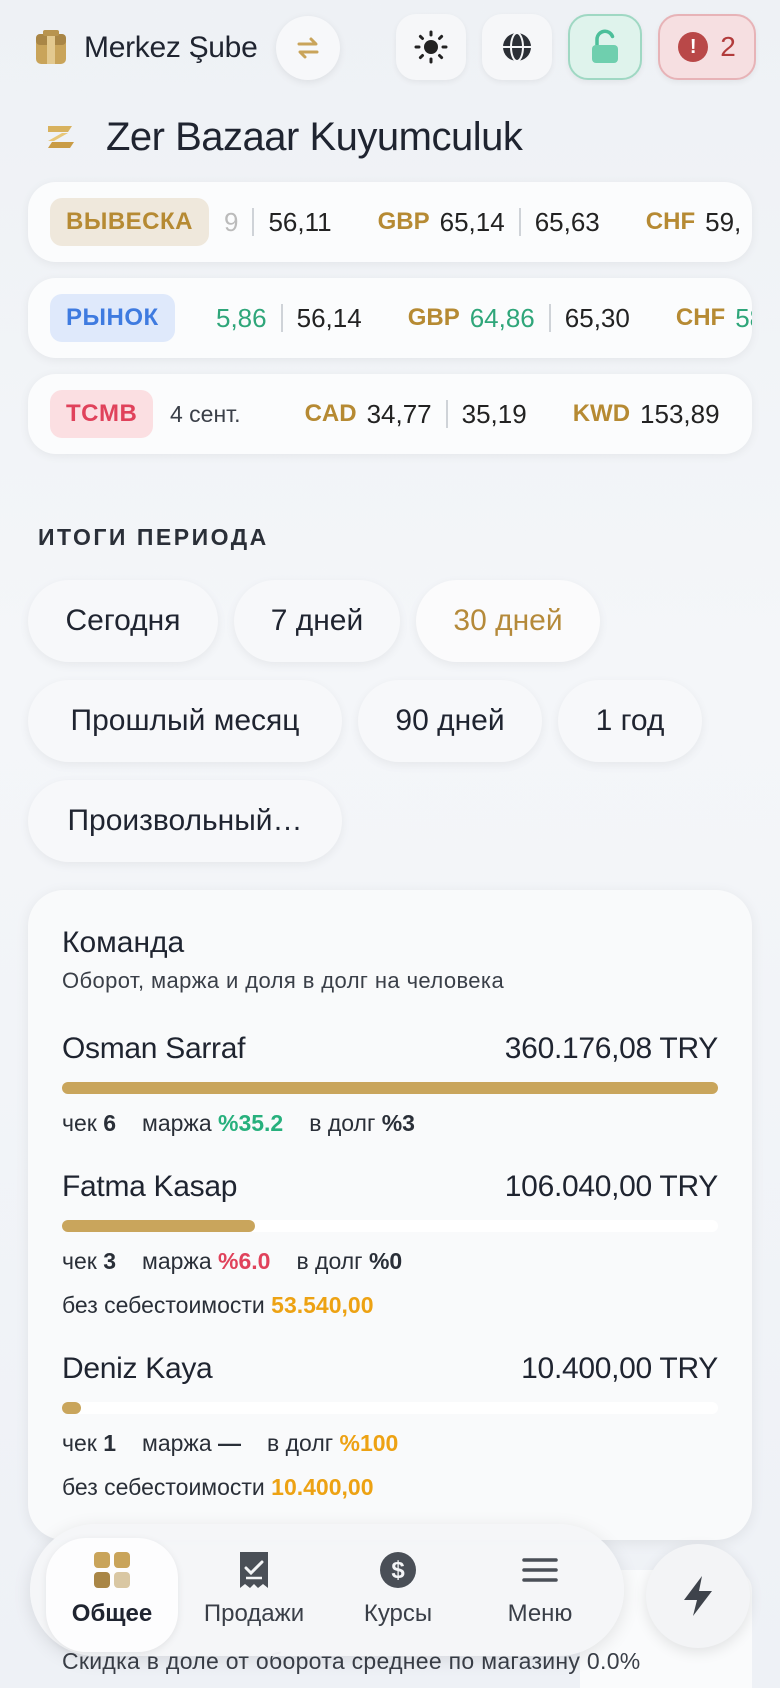  I want to click on member-stats: чек 6 маржа %35.2 в долг %3, so click(238, 1123).